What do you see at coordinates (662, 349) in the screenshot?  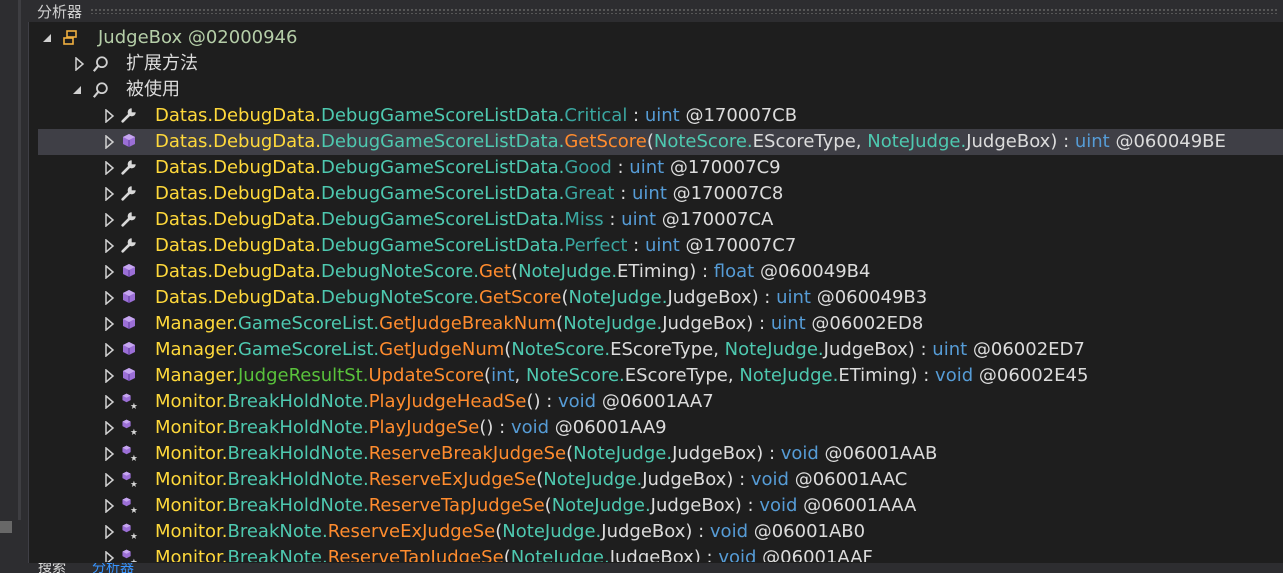 I see `token-plain: EScoreType` at bounding box center [662, 349].